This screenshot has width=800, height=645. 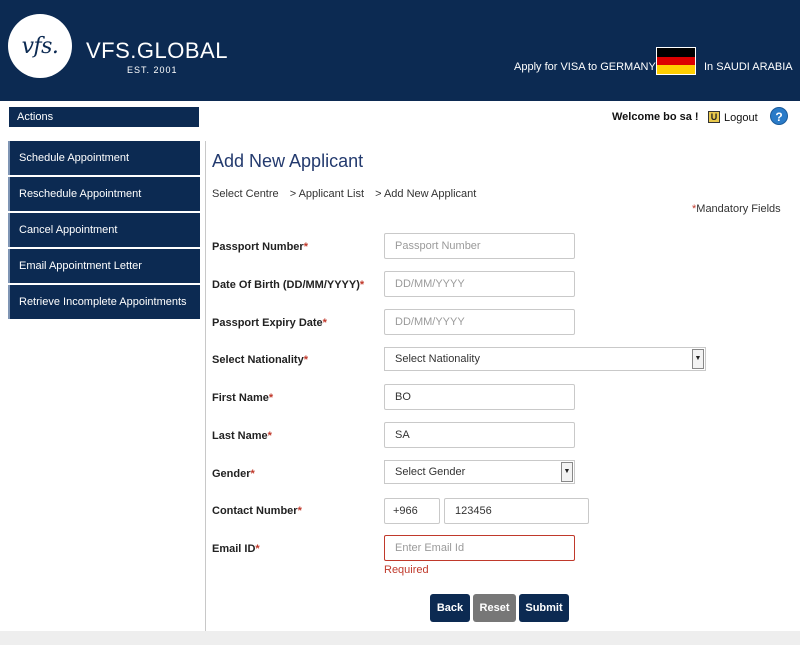 What do you see at coordinates (479, 322) in the screenshot?
I see `passport-expiry-input` at bounding box center [479, 322].